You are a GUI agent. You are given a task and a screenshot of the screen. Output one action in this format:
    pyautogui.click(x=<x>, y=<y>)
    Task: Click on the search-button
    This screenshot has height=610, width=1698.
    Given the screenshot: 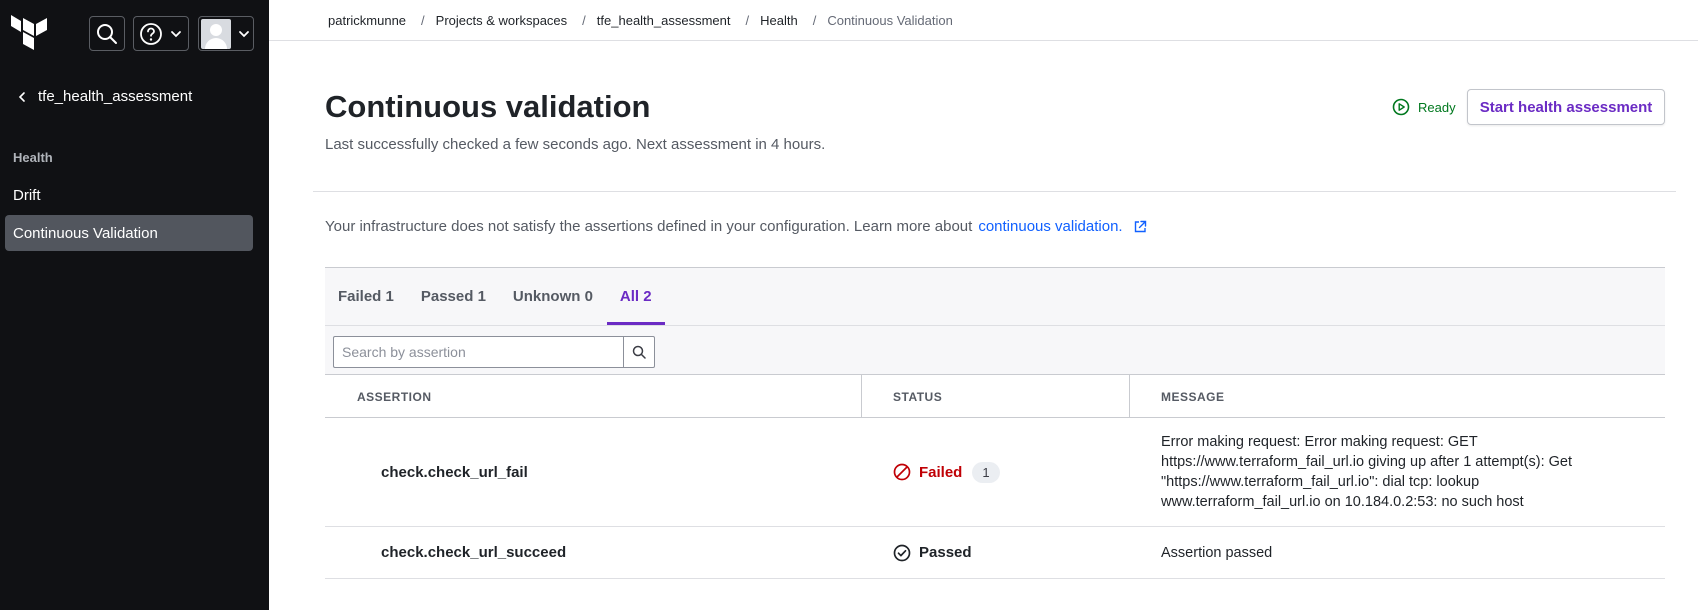 What is the action you would take?
    pyautogui.click(x=107, y=33)
    